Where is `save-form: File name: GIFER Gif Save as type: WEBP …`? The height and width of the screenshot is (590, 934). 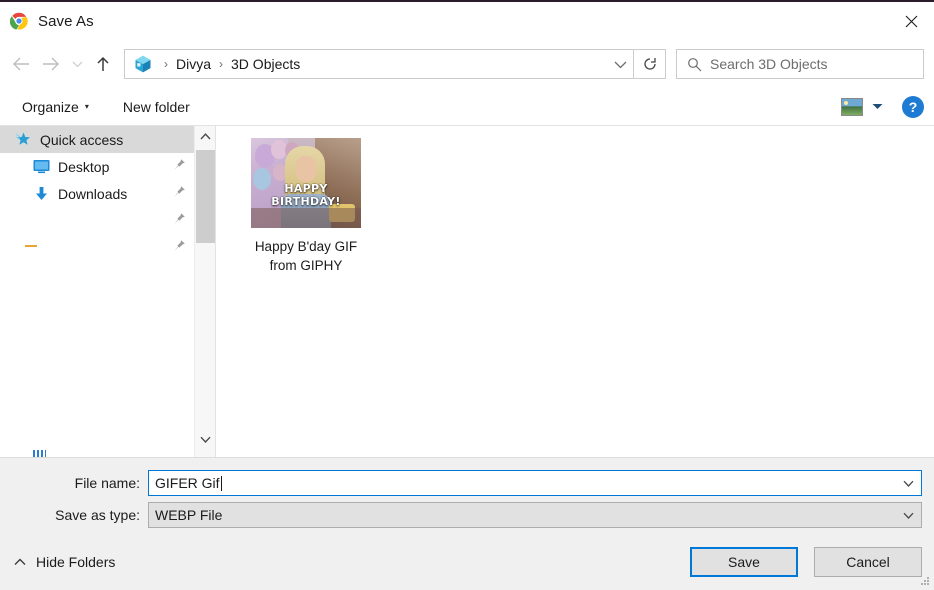
save-form: File name: GIFER Gif Save as type: WEBP … is located at coordinates (467, 495).